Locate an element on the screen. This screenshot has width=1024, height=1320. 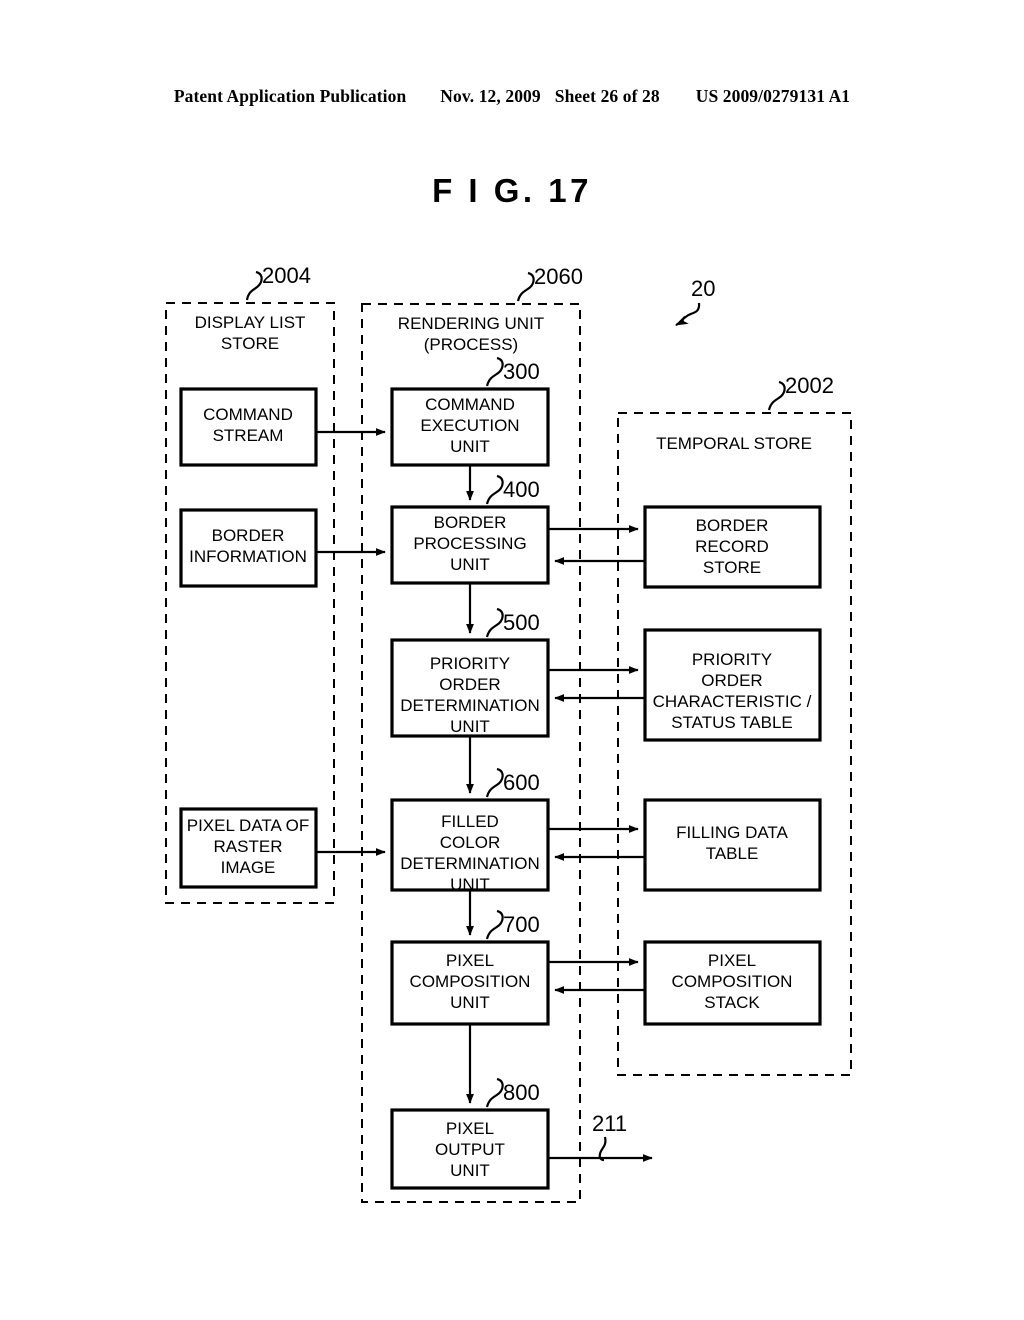
block-border-record-store: BORDER RECORD STORE is located at coordinates (732, 547).